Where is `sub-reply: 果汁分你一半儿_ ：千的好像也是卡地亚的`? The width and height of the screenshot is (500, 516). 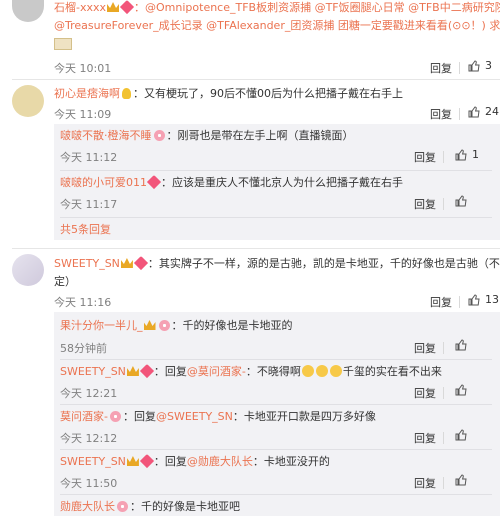 sub-reply: 果汁分你一半儿_ ：千的好像也是卡地亚的 is located at coordinates (176, 326).